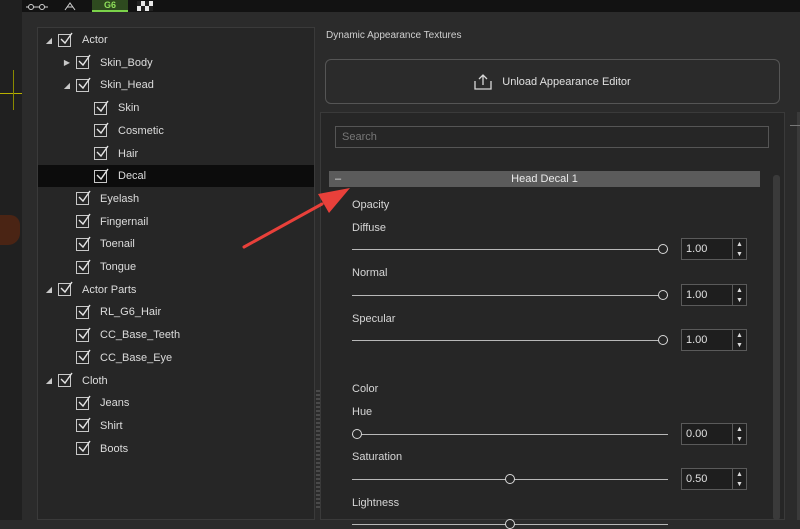  Describe the element at coordinates (176, 381) in the screenshot. I see `tree-item: ◢ Cloth` at that location.